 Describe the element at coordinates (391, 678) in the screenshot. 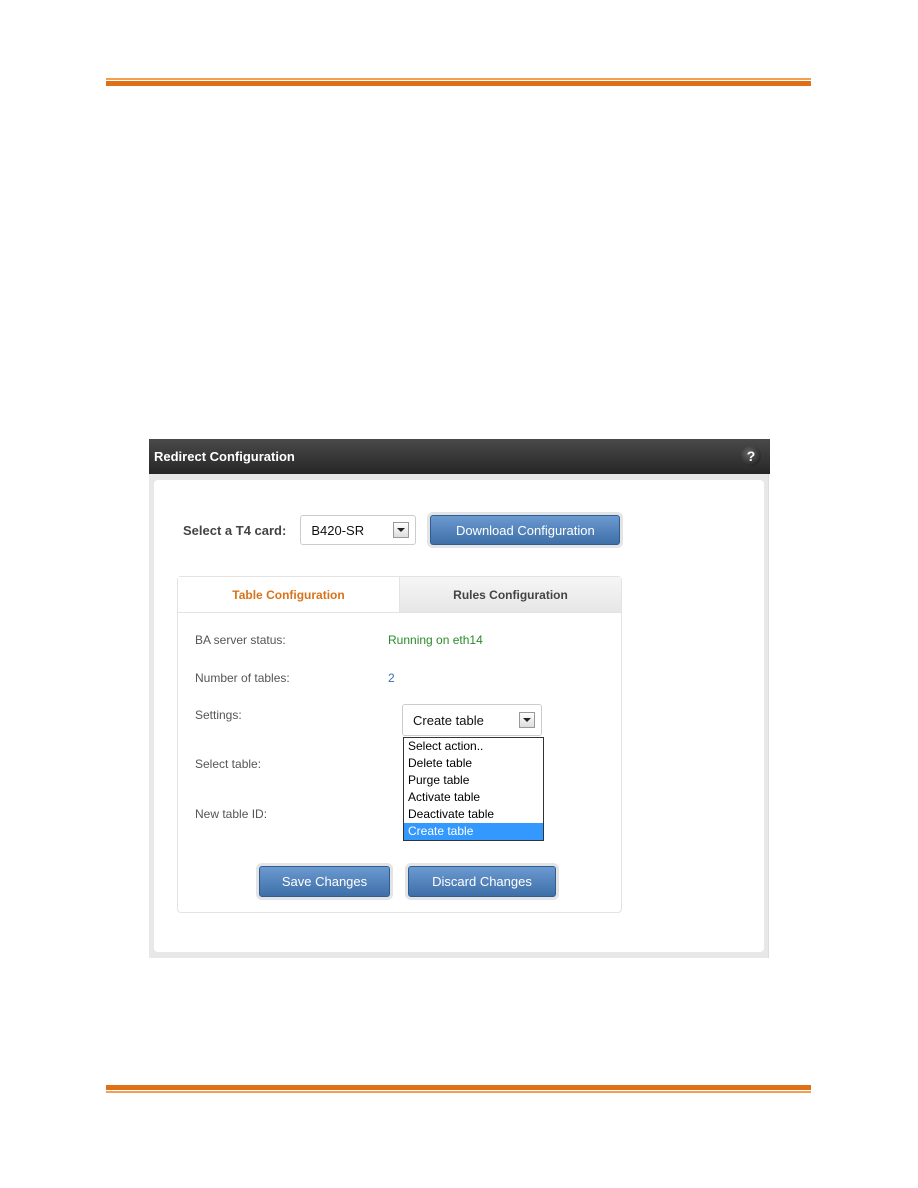

I see `num-tables-value: 2` at that location.